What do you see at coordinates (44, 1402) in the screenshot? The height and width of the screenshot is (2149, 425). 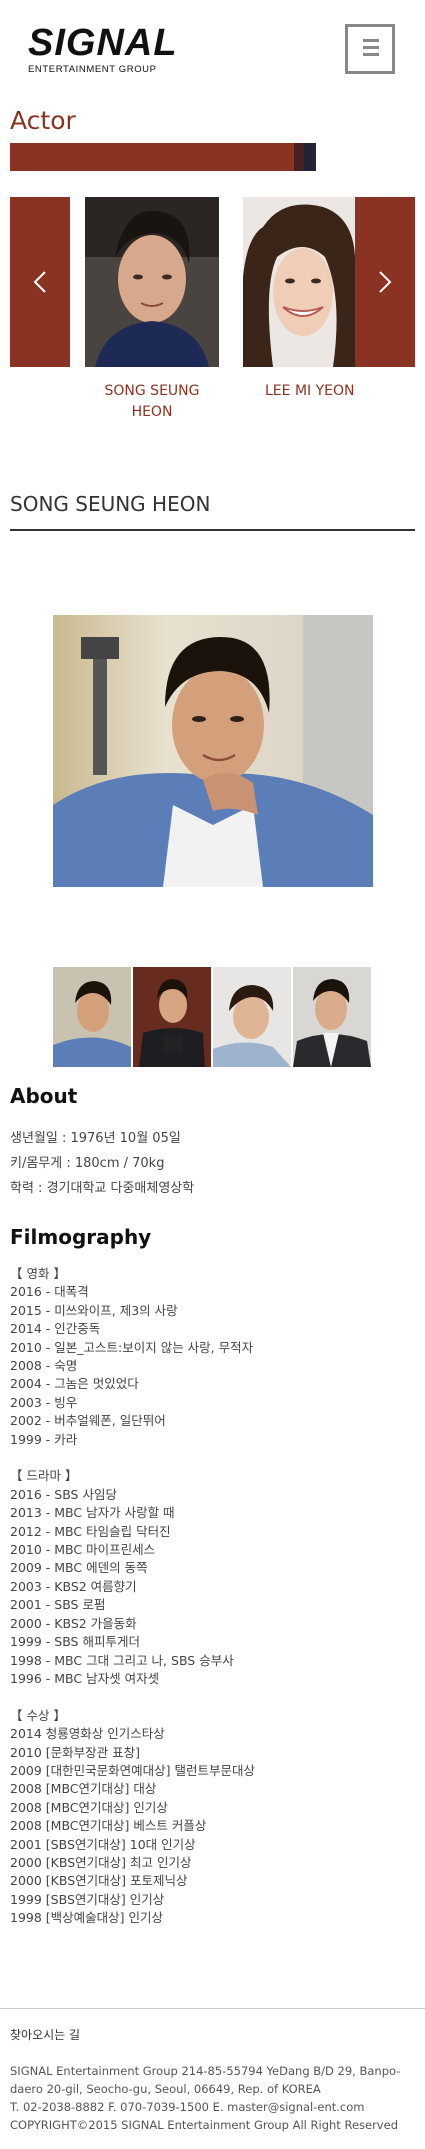 I see `list-item: 2003 - 빙우` at bounding box center [44, 1402].